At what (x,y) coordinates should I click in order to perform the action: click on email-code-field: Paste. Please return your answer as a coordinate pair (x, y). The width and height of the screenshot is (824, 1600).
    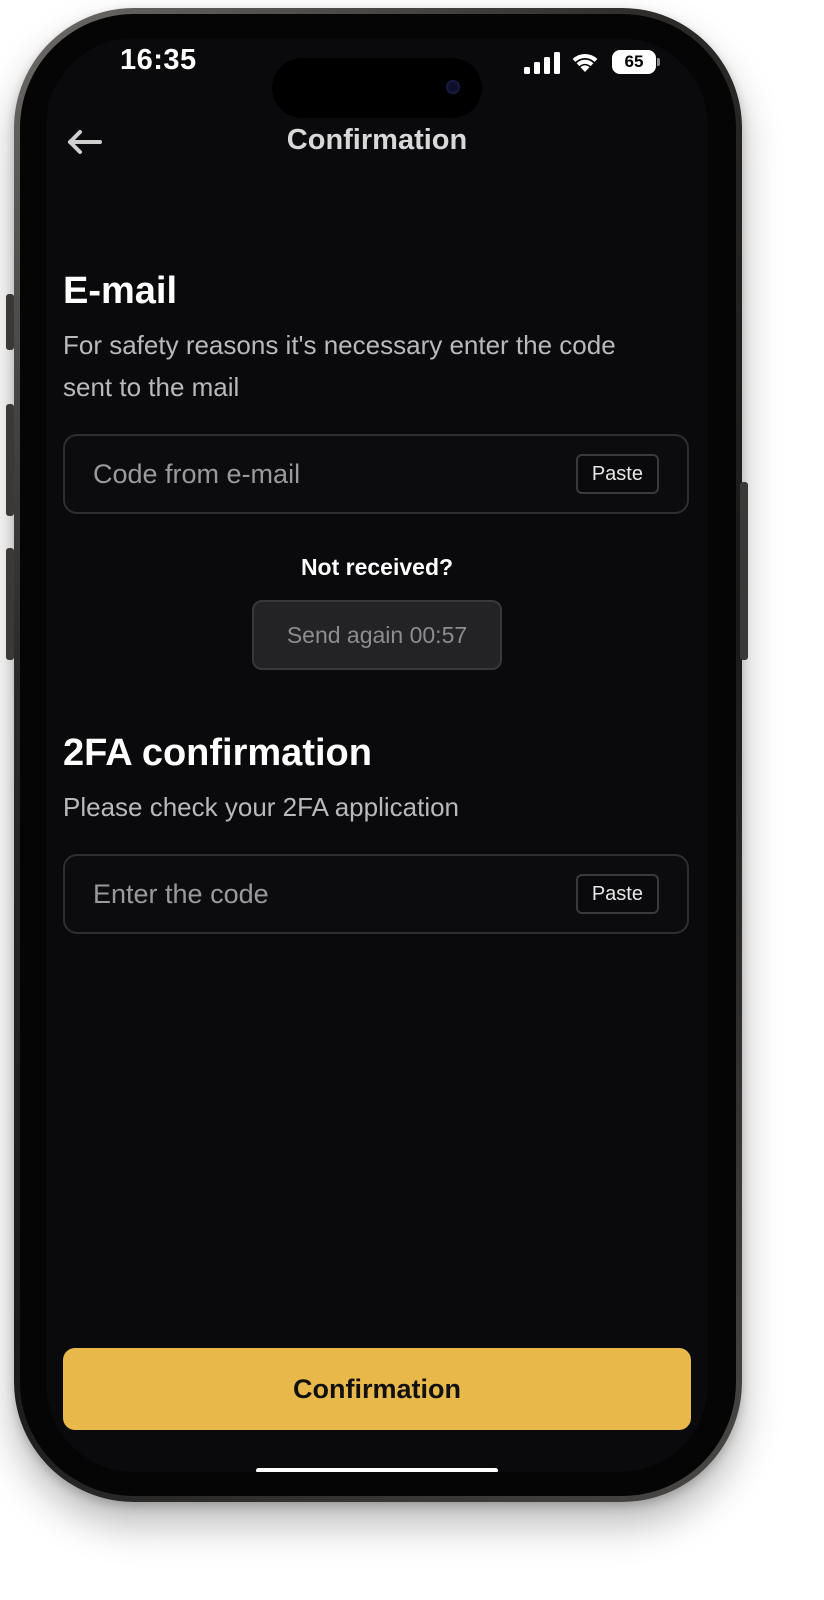
    Looking at the image, I should click on (376, 474).